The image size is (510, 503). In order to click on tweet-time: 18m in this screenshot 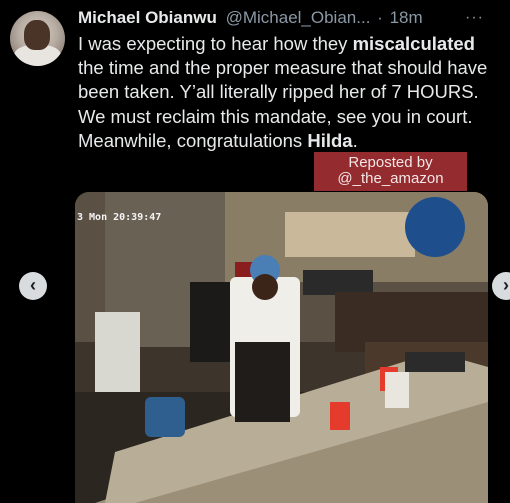, I will do `click(406, 17)`.